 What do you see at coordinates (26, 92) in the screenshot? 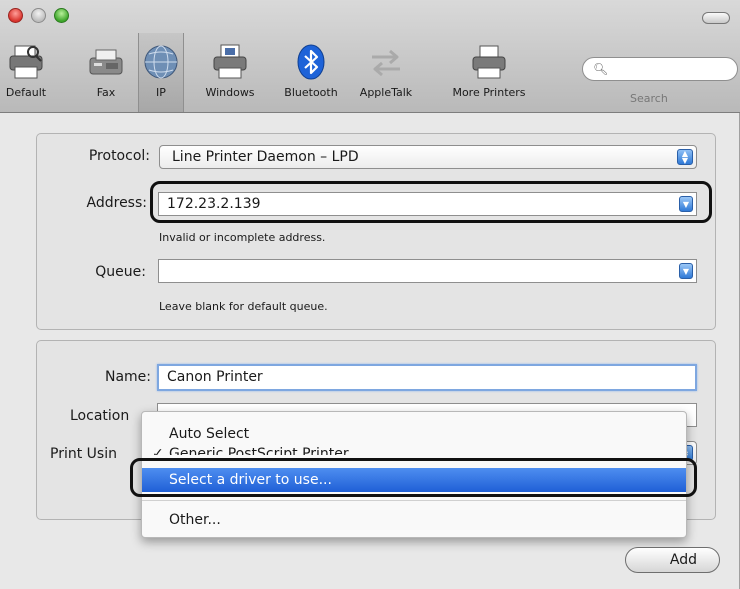
I see `toolbar-item-label: Default` at bounding box center [26, 92].